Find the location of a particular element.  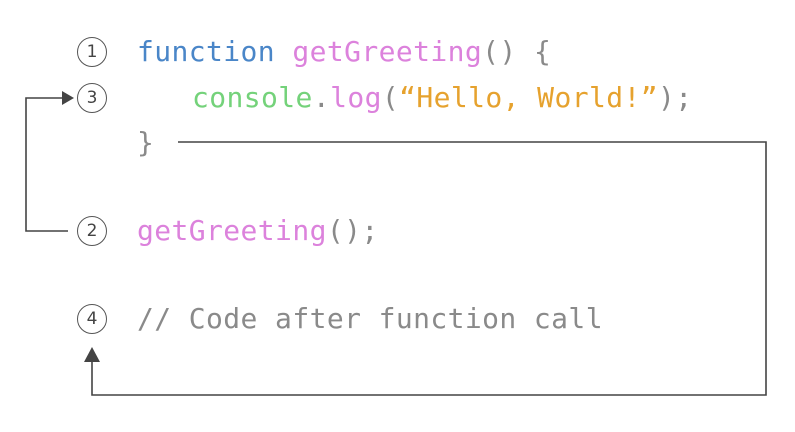

step-1-marker: 1 is located at coordinates (92, 52).